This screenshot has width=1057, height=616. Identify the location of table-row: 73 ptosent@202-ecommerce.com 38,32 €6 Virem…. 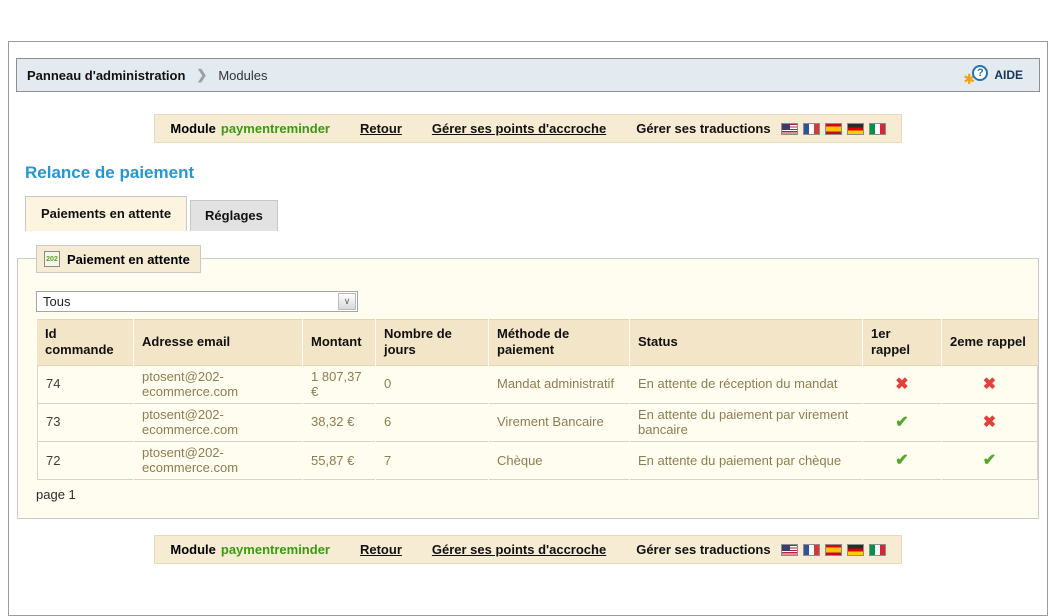
(537, 422).